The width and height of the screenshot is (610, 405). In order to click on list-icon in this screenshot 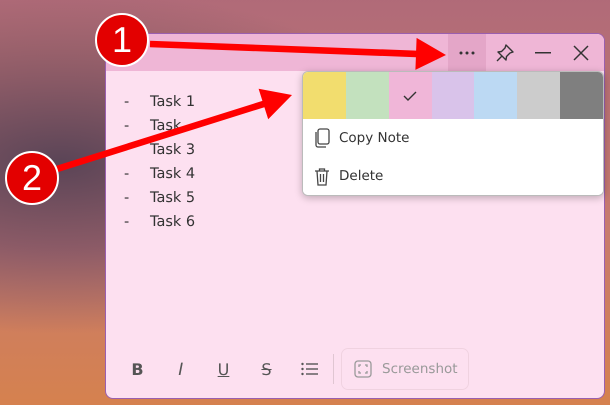, I will do `click(309, 369)`.